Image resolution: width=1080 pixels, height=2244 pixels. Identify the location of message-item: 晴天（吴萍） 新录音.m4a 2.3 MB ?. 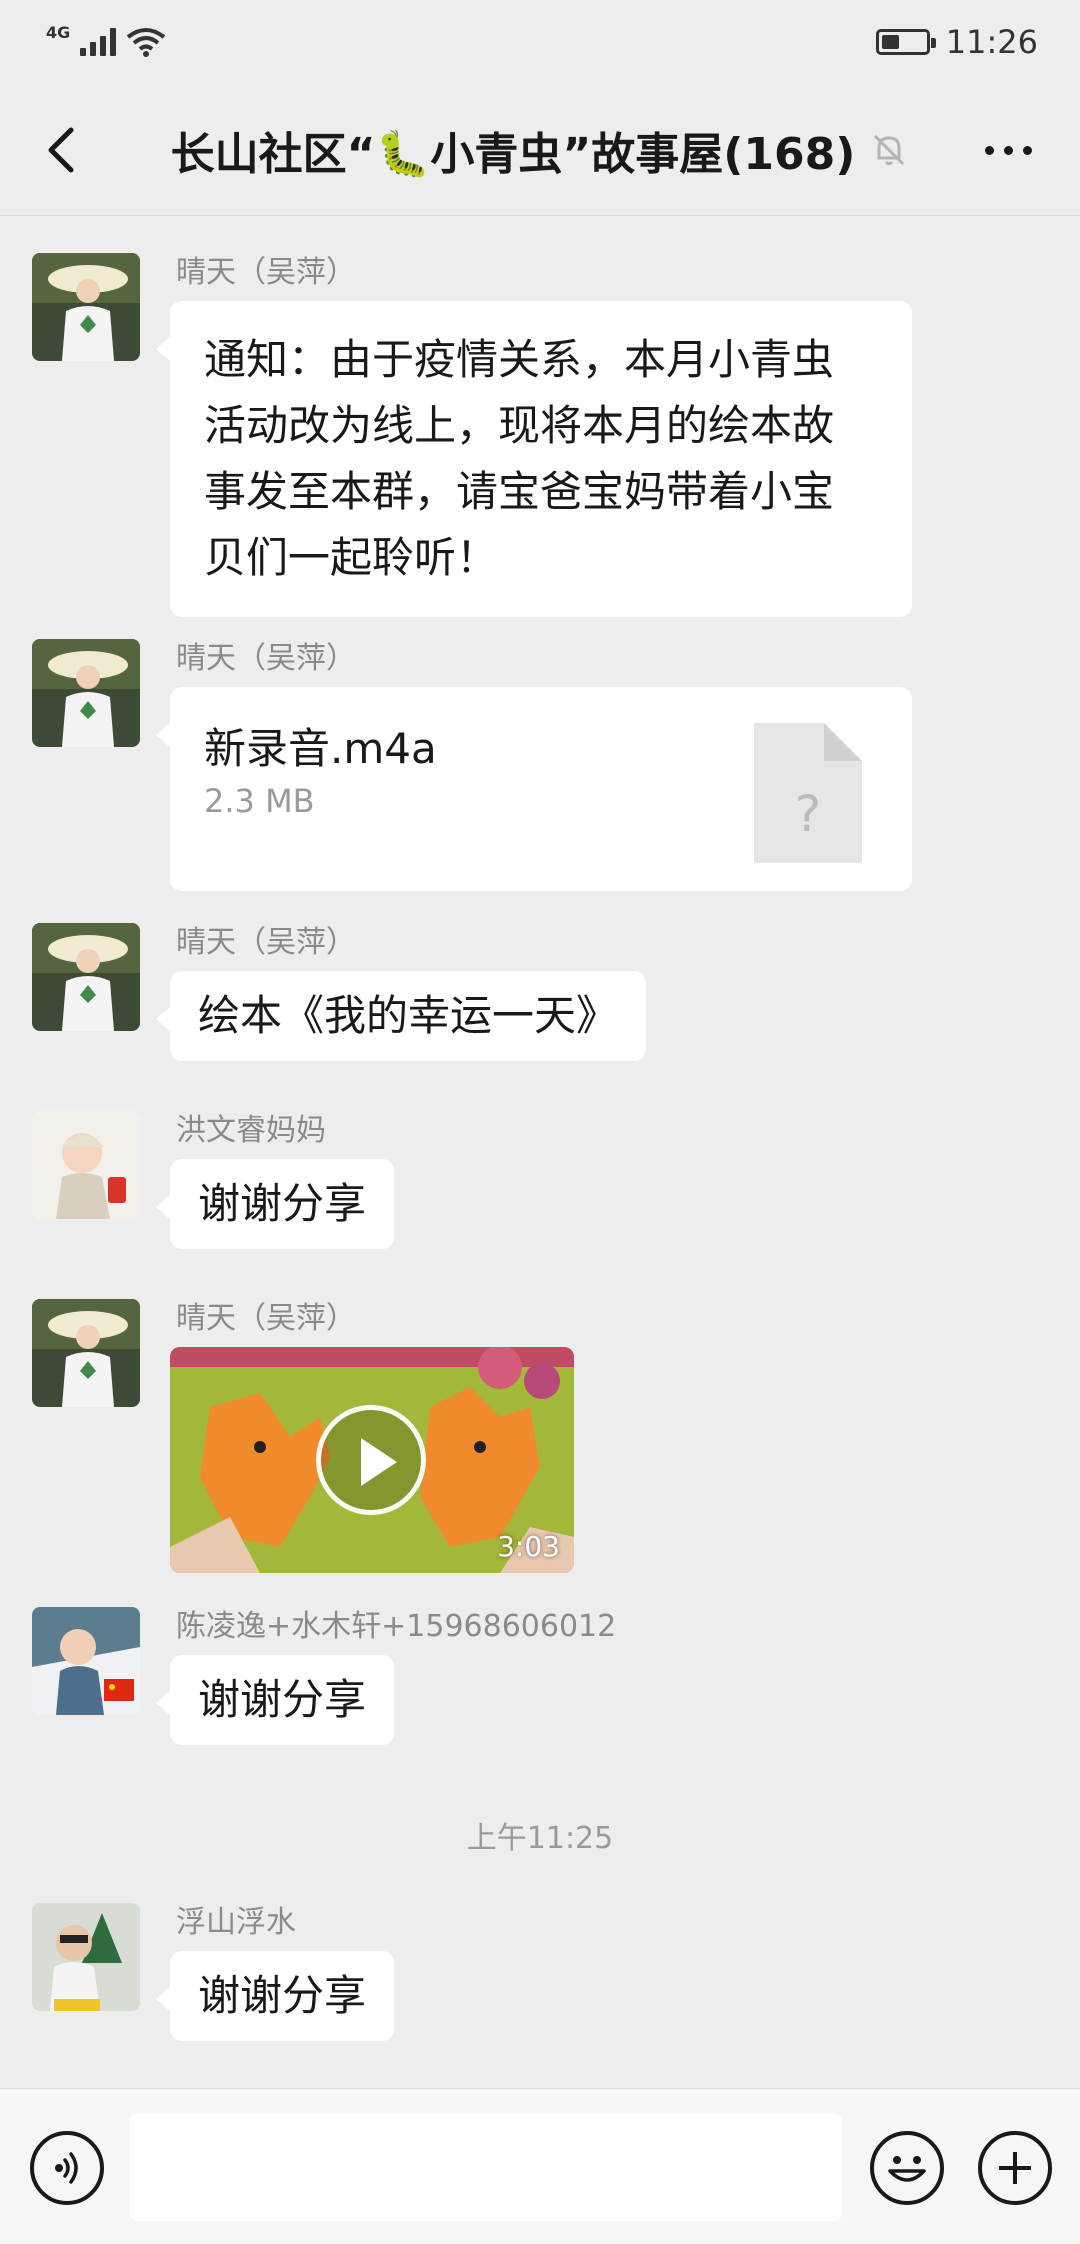
(540, 765).